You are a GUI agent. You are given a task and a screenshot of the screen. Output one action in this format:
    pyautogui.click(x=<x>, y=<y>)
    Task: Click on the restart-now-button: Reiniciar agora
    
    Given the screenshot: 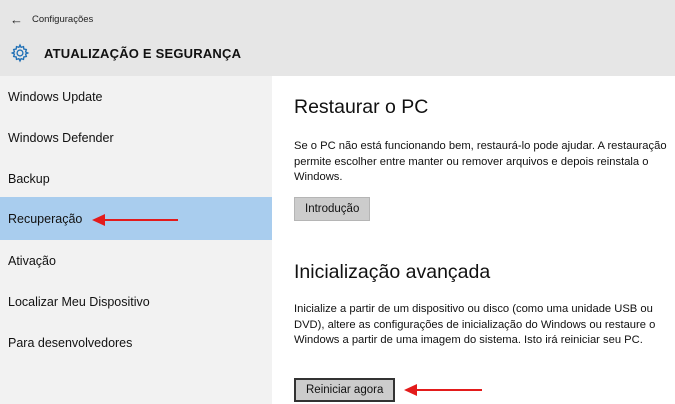 What is the action you would take?
    pyautogui.click(x=345, y=390)
    